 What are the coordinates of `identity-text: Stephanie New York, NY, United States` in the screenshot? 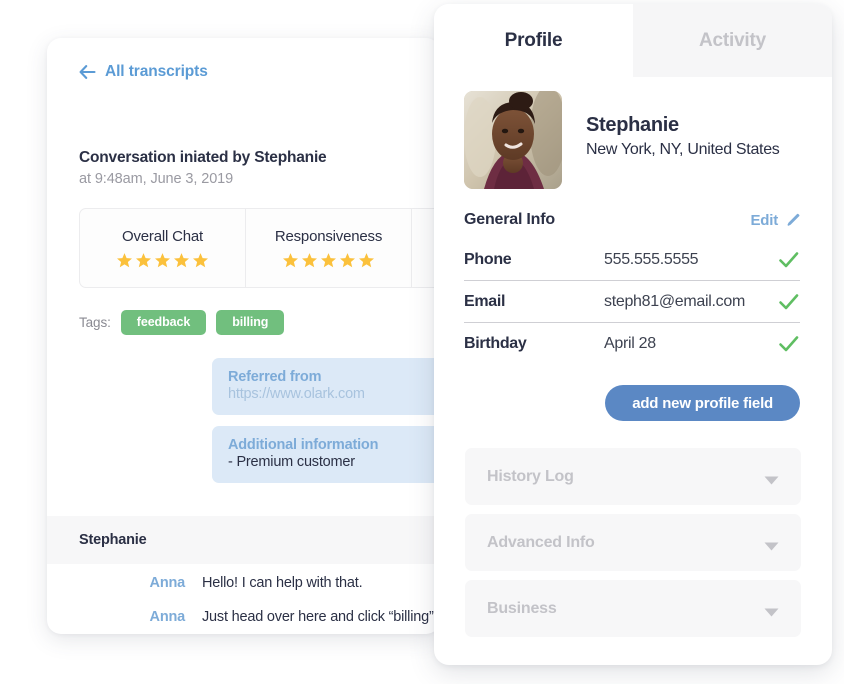 It's located at (683, 125).